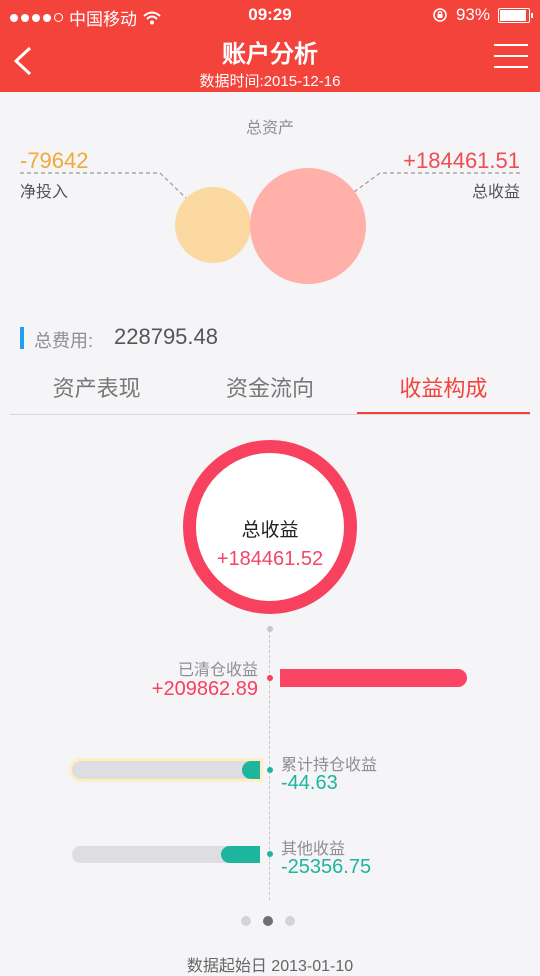 Image resolution: width=540 pixels, height=976 pixels. I want to click on total-profit-circle, so click(308, 226).